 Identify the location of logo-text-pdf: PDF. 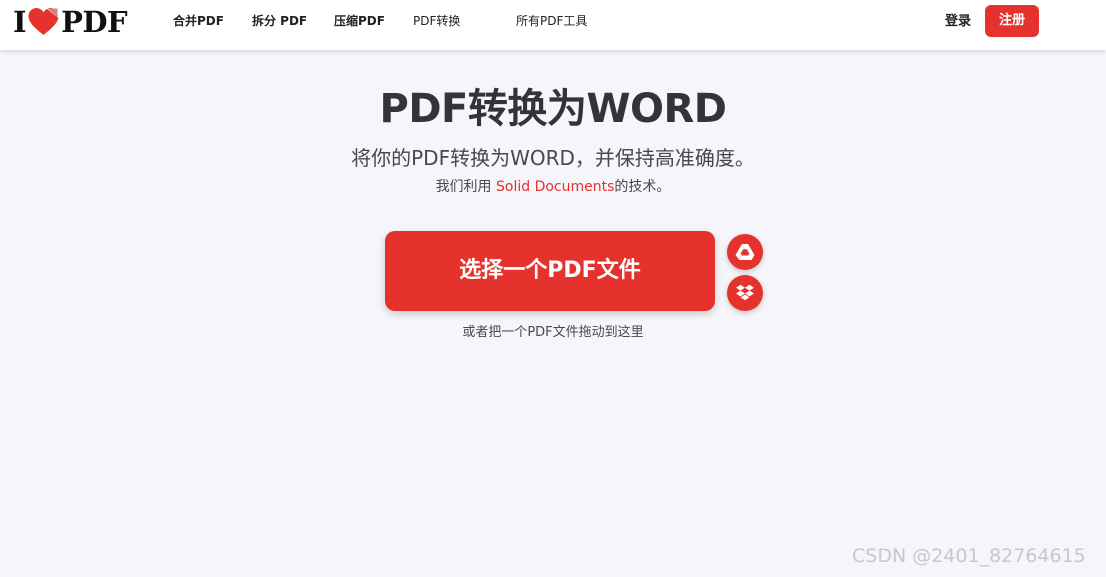
(94, 22).